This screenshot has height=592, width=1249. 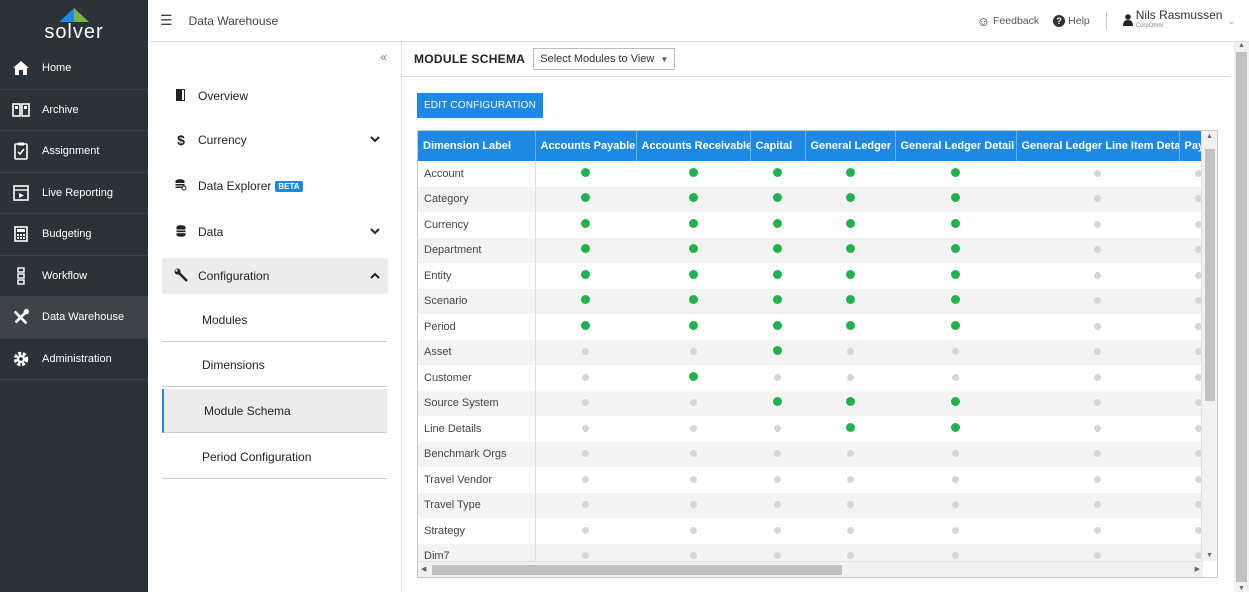 What do you see at coordinates (597, 59) in the screenshot?
I see `module-select-placeholder: Select Modules to View` at bounding box center [597, 59].